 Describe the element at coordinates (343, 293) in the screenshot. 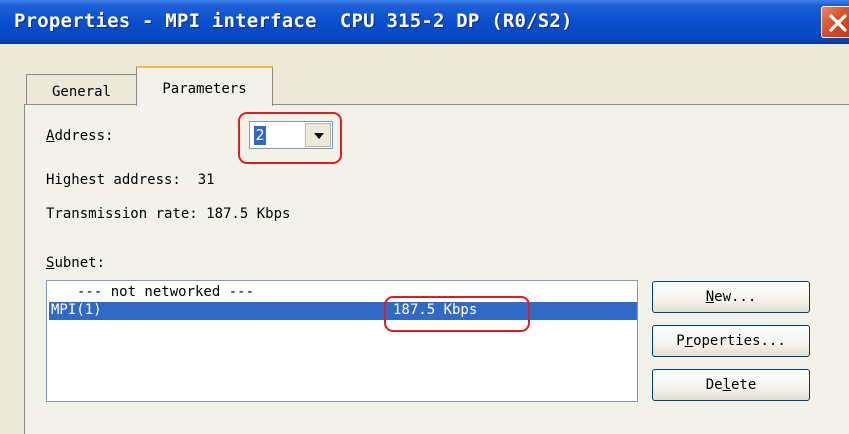

I see `list-item: --- not networked ---` at that location.